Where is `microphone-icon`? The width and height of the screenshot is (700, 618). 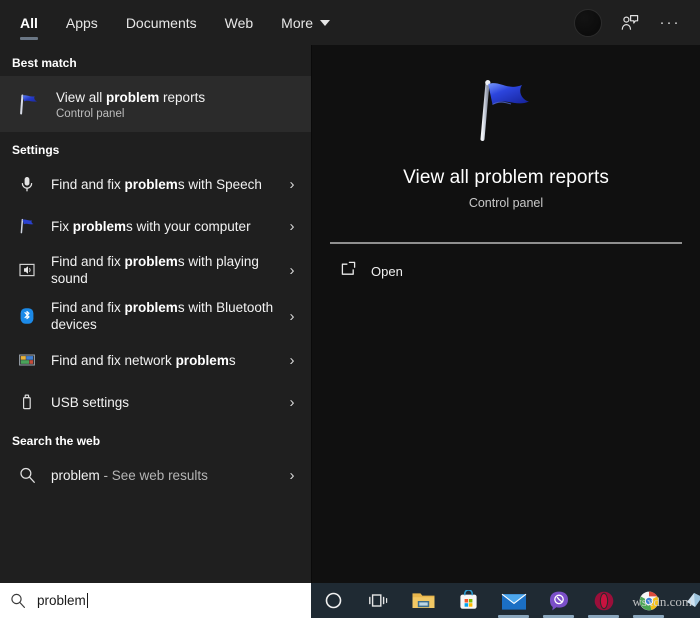 microphone-icon is located at coordinates (27, 184).